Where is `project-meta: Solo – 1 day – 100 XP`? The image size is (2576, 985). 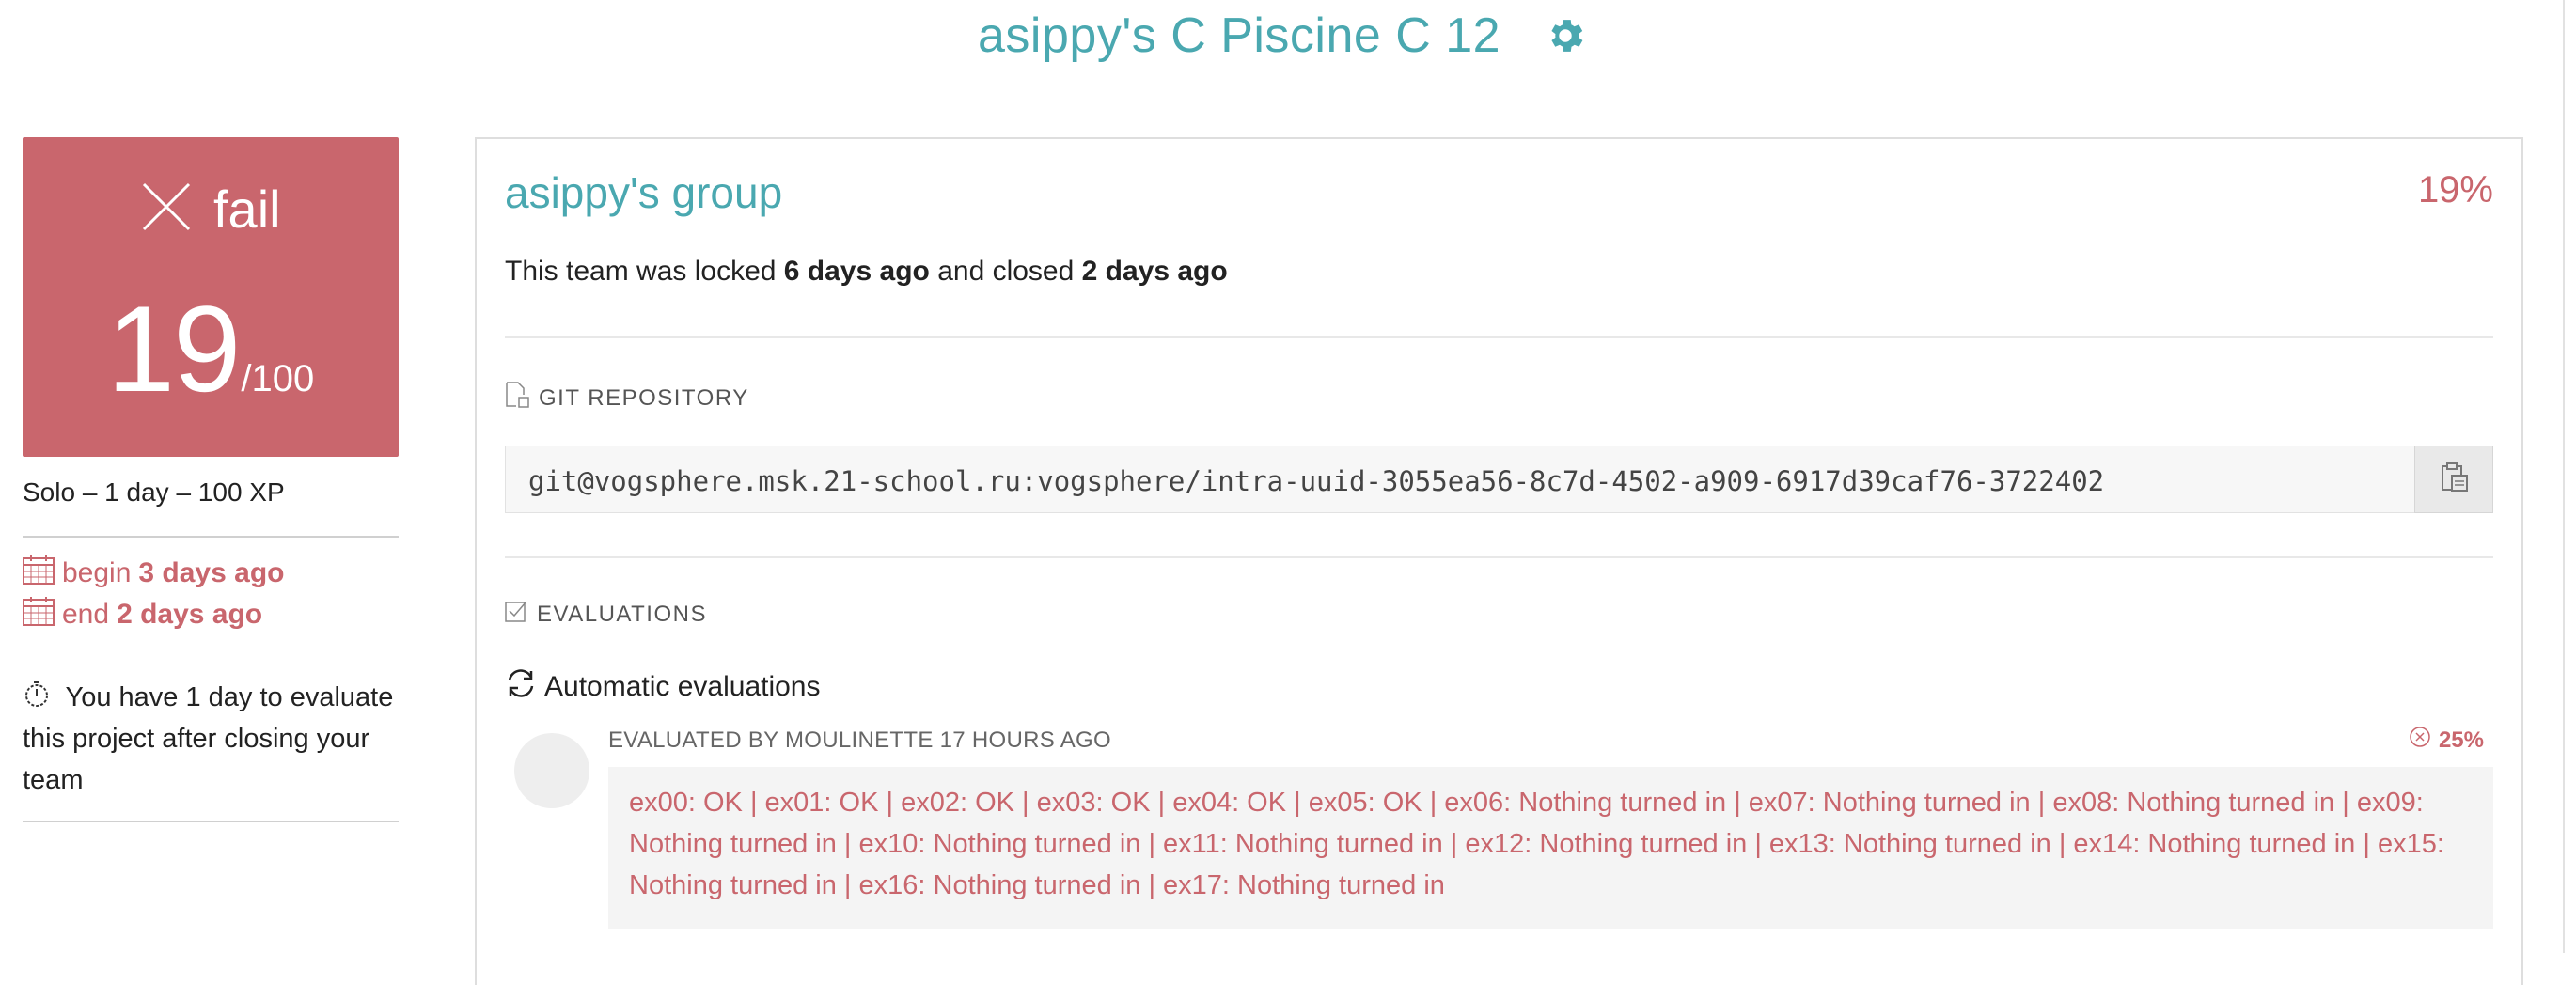
project-meta: Solo – 1 day – 100 XP is located at coordinates (154, 492).